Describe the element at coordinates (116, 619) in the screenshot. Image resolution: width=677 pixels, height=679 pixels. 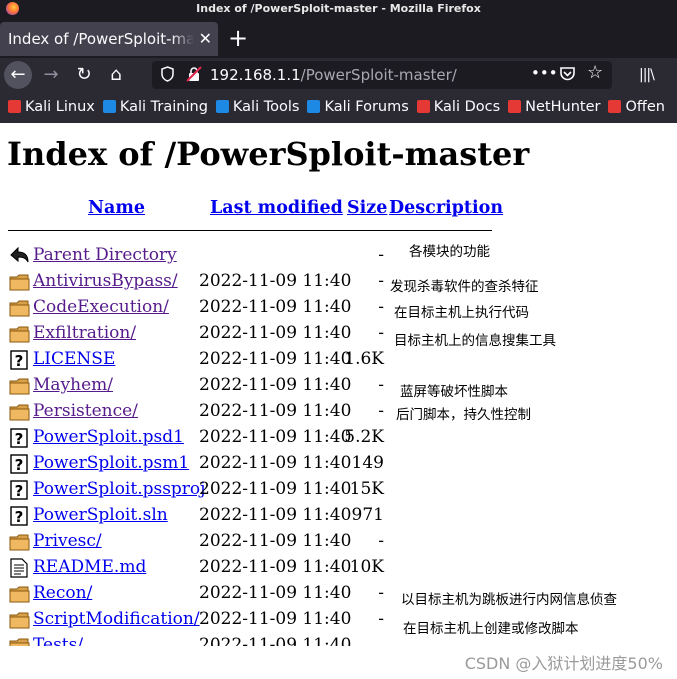
I see `file-link: ScriptModification/` at that location.